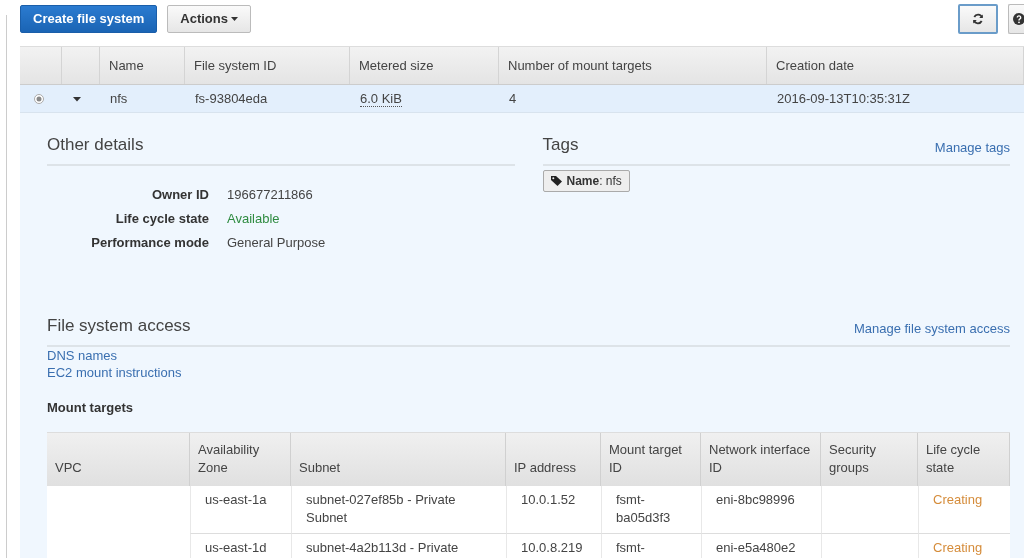 The image size is (1024, 558). I want to click on table-cell: eni-8bc98996, so click(755, 499).